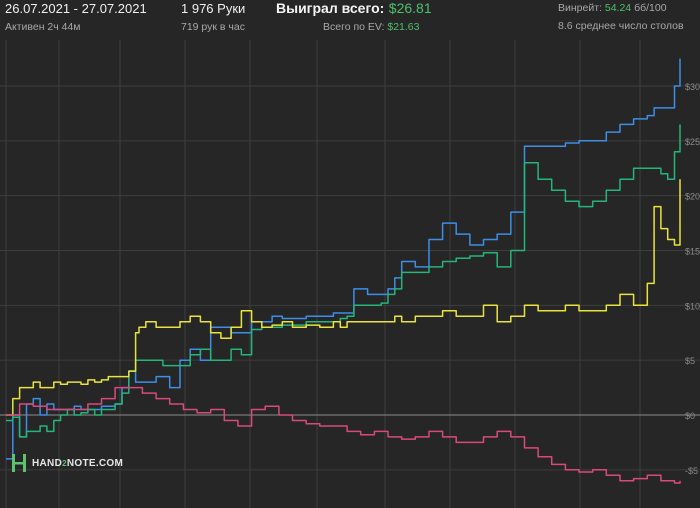 The height and width of the screenshot is (508, 700). I want to click on winrate: Винрейт: 54.24 бб/100, so click(612, 8).